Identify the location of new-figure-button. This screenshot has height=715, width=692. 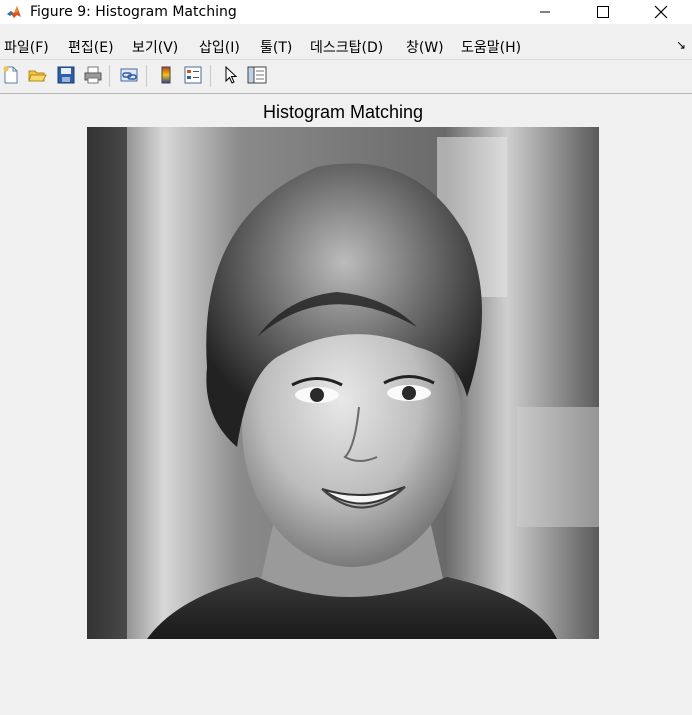
(11, 75).